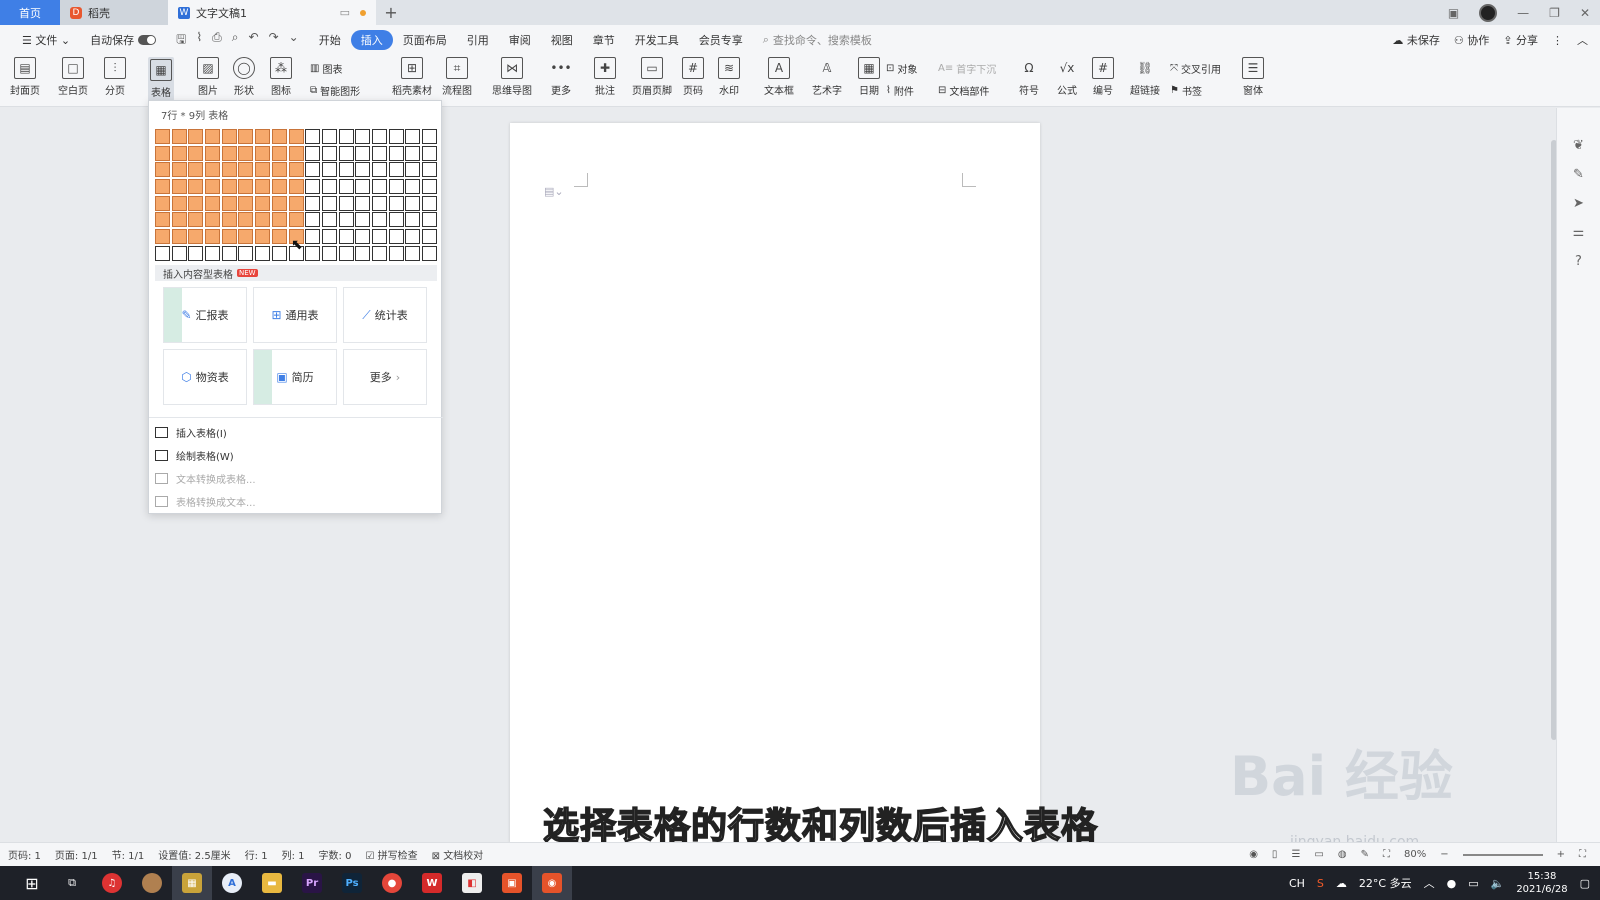 Image resolution: width=1600 pixels, height=900 pixels. Describe the element at coordinates (817, 40) in the screenshot. I see `command-search: ⌕ 查找命令、搜索模板` at that location.